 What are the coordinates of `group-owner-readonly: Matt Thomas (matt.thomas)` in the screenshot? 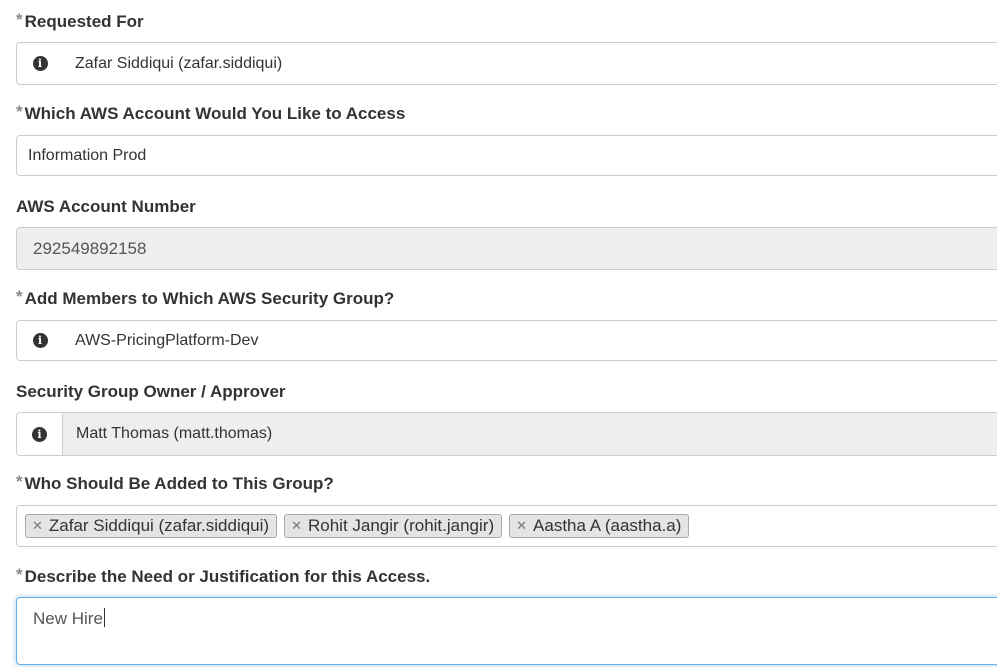 It's located at (530, 434).